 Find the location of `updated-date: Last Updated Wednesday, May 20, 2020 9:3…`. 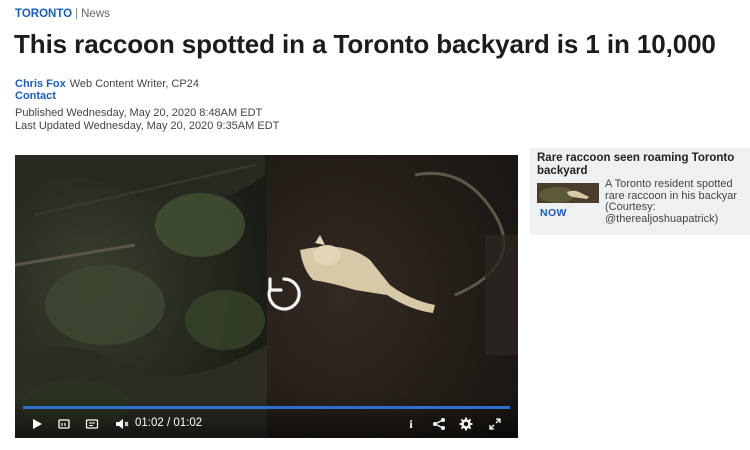

updated-date: Last Updated Wednesday, May 20, 2020 9:3… is located at coordinates (147, 125).